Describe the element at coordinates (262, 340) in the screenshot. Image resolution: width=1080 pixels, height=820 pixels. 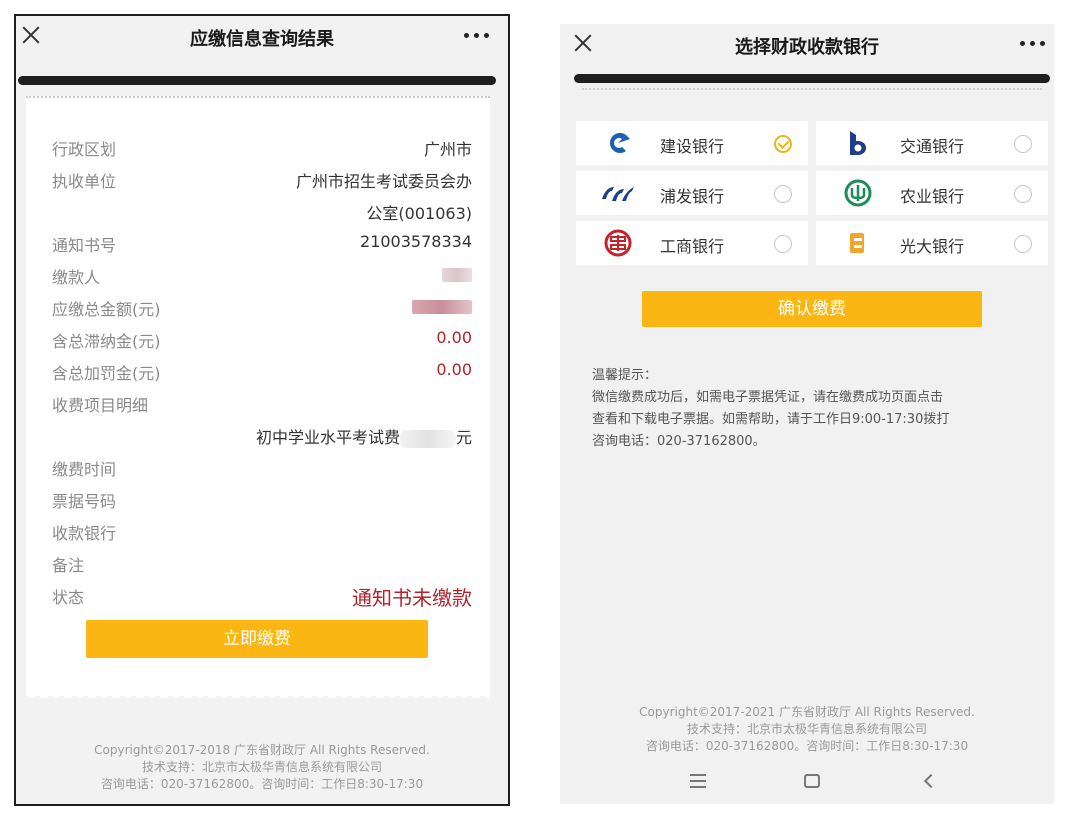
I see `info-row-late-fee: 含总滞纳金(元) 0.00` at that location.